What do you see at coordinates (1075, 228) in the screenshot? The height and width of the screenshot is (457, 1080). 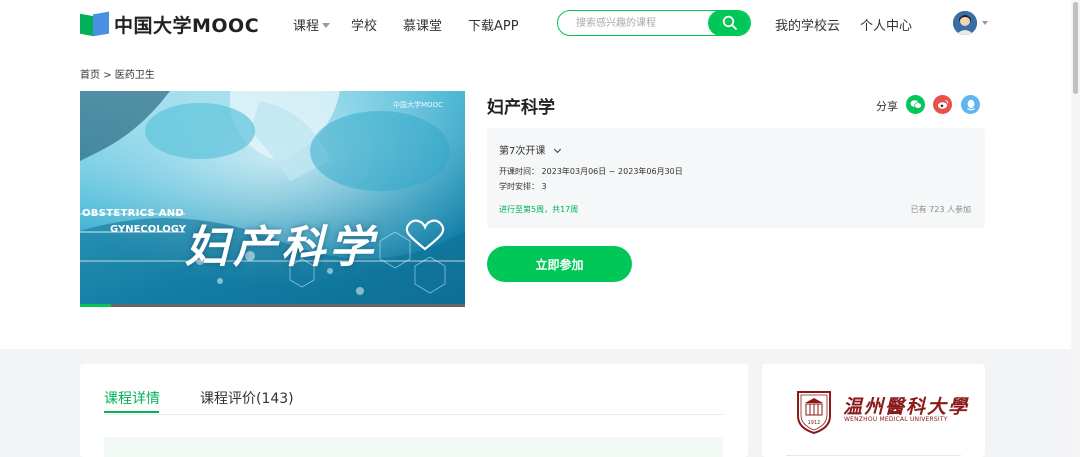 I see `page-scrollbar` at bounding box center [1075, 228].